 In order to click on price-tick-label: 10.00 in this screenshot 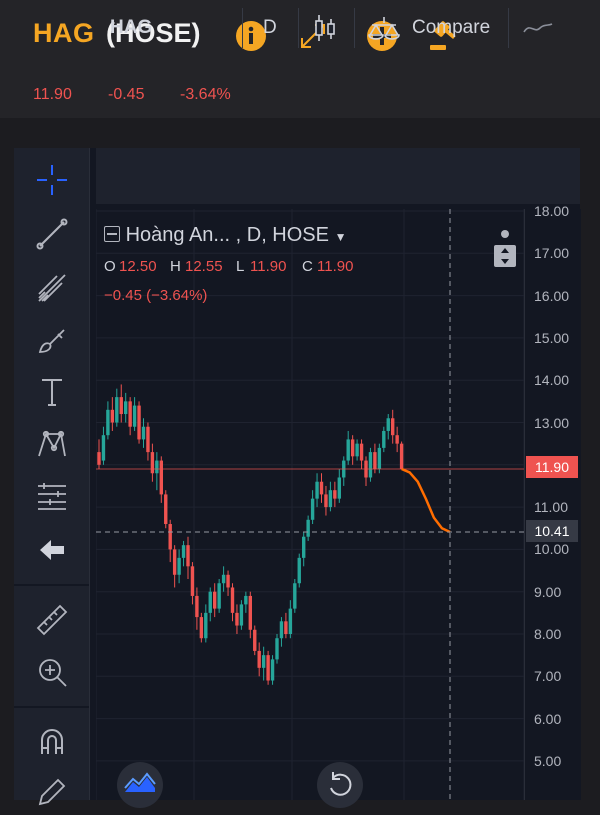, I will do `click(552, 549)`.